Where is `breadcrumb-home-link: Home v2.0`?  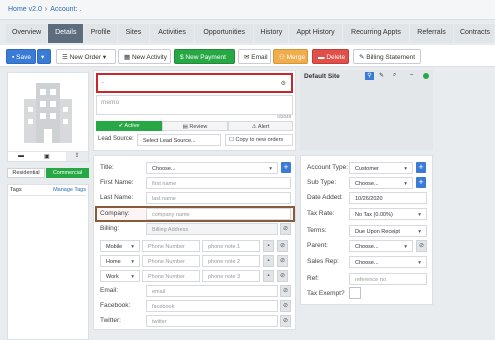 breadcrumb-home-link: Home v2.0 is located at coordinates (25, 9).